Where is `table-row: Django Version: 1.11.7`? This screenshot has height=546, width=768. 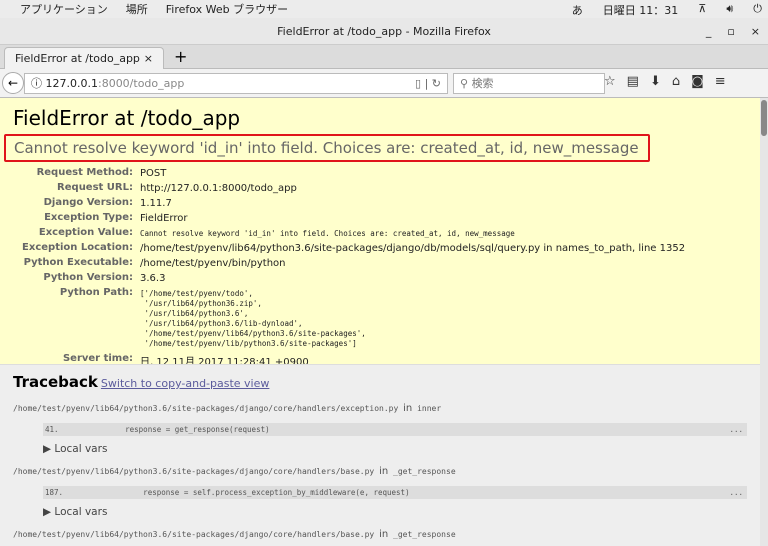 table-row: Django Version: 1.11.7 is located at coordinates (349, 203).